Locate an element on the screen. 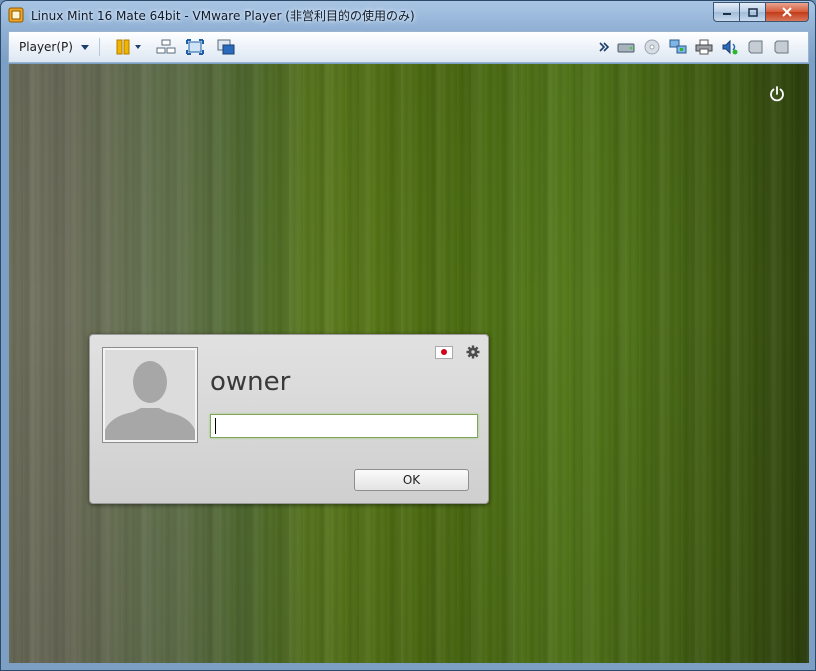 Image resolution: width=816 pixels, height=671 pixels. close-button is located at coordinates (787, 12).